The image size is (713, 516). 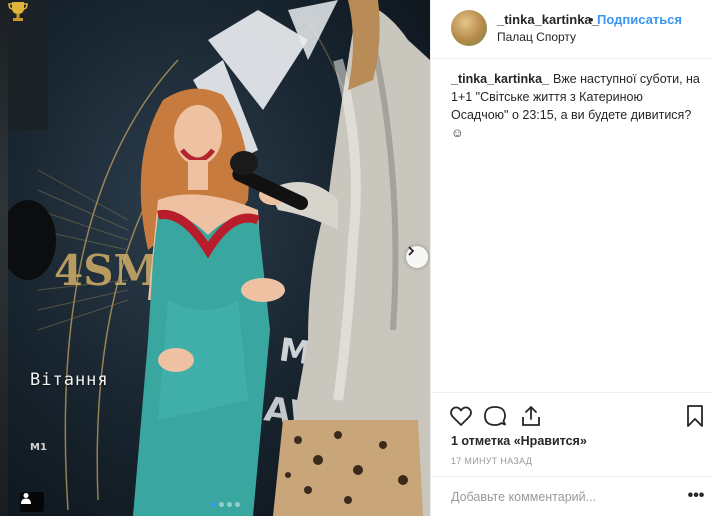 I want to click on comment-bubble-icon, so click(x=495, y=416).